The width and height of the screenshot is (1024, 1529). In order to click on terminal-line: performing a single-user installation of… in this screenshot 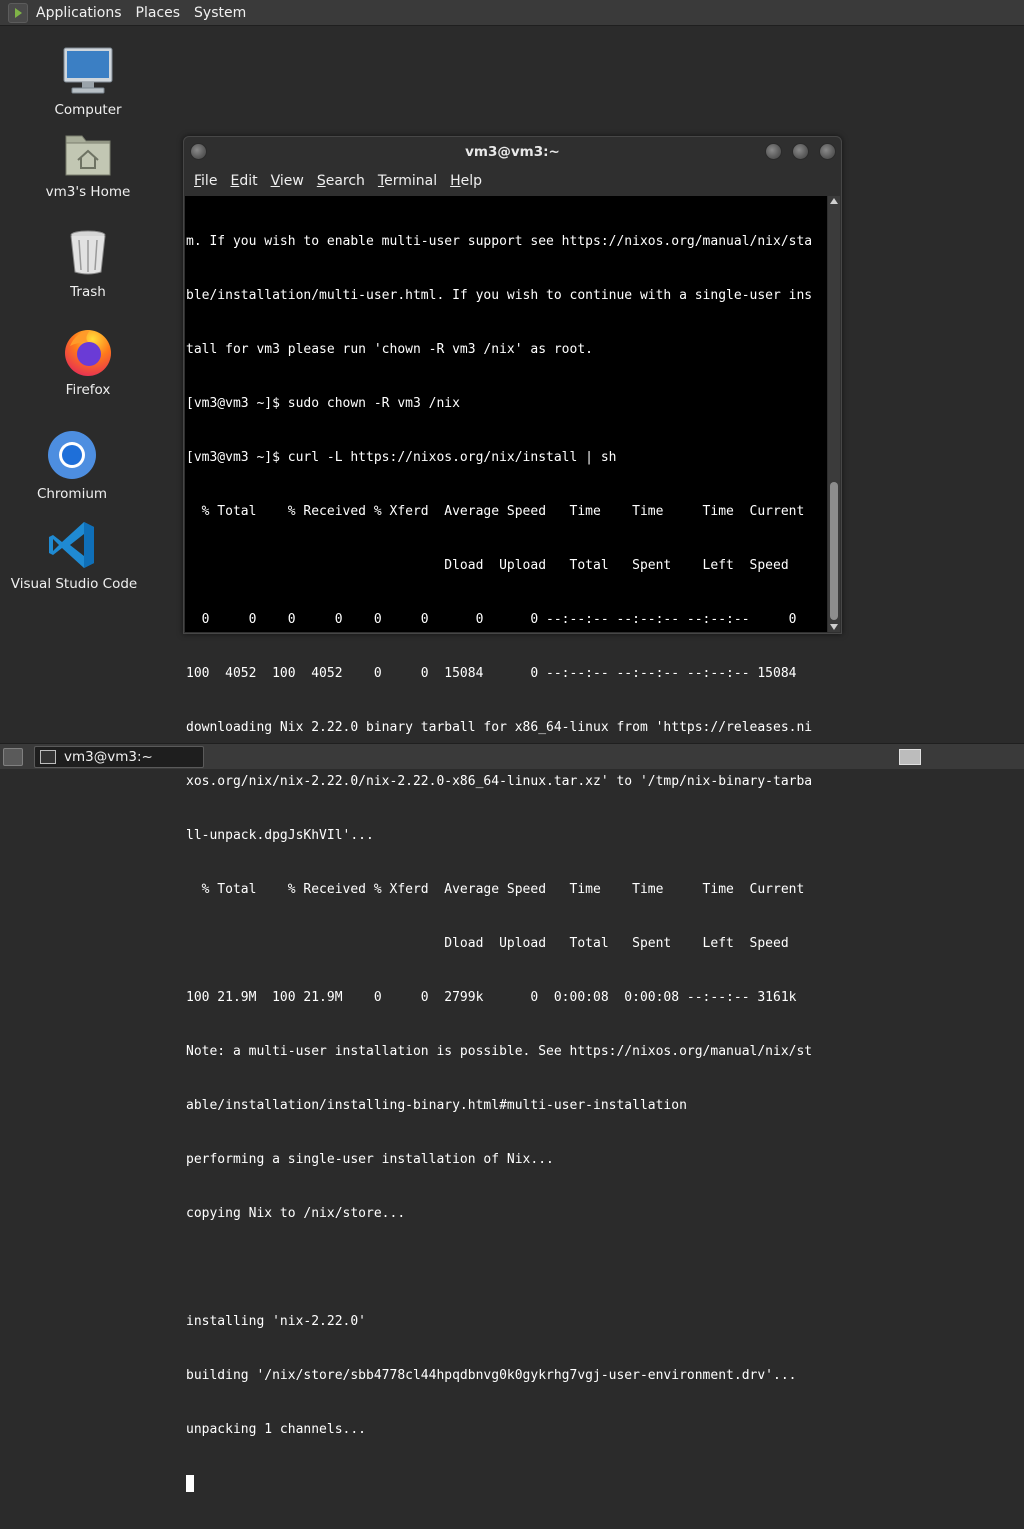, I will do `click(370, 1159)`.